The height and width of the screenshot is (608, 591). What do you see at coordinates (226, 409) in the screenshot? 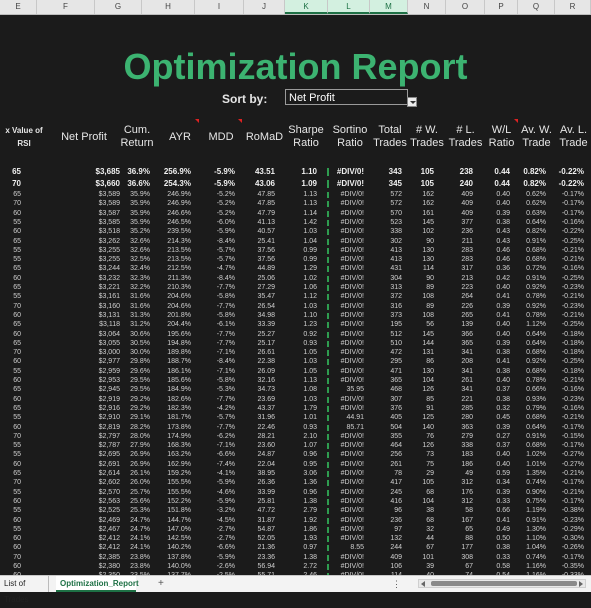
I see `cell-mdd: -4.2%` at bounding box center [226, 409].